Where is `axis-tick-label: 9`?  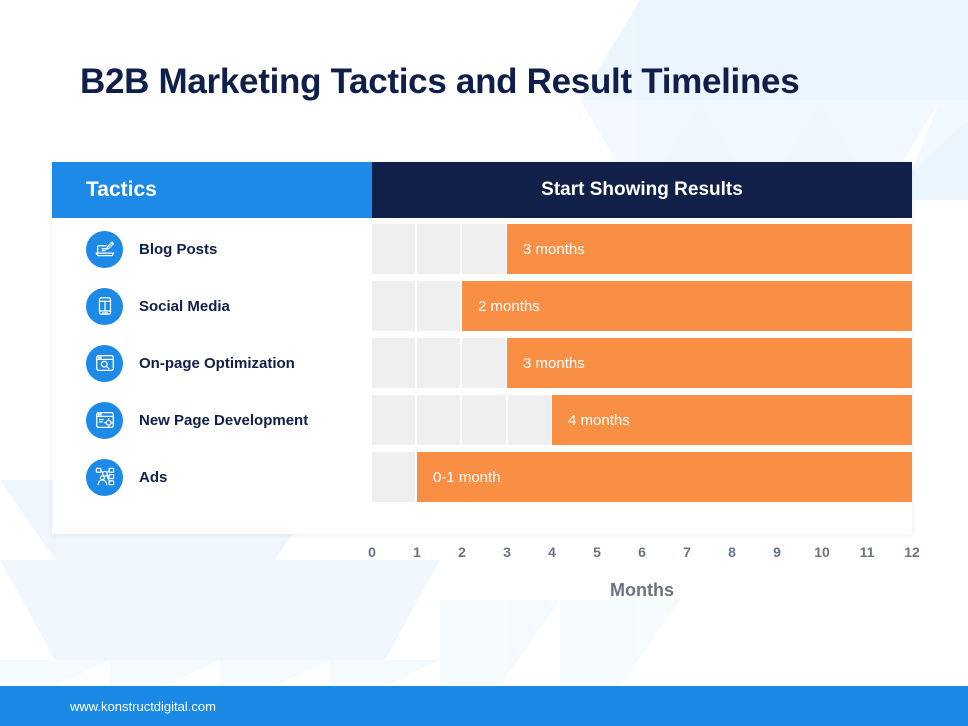 axis-tick-label: 9 is located at coordinates (777, 552).